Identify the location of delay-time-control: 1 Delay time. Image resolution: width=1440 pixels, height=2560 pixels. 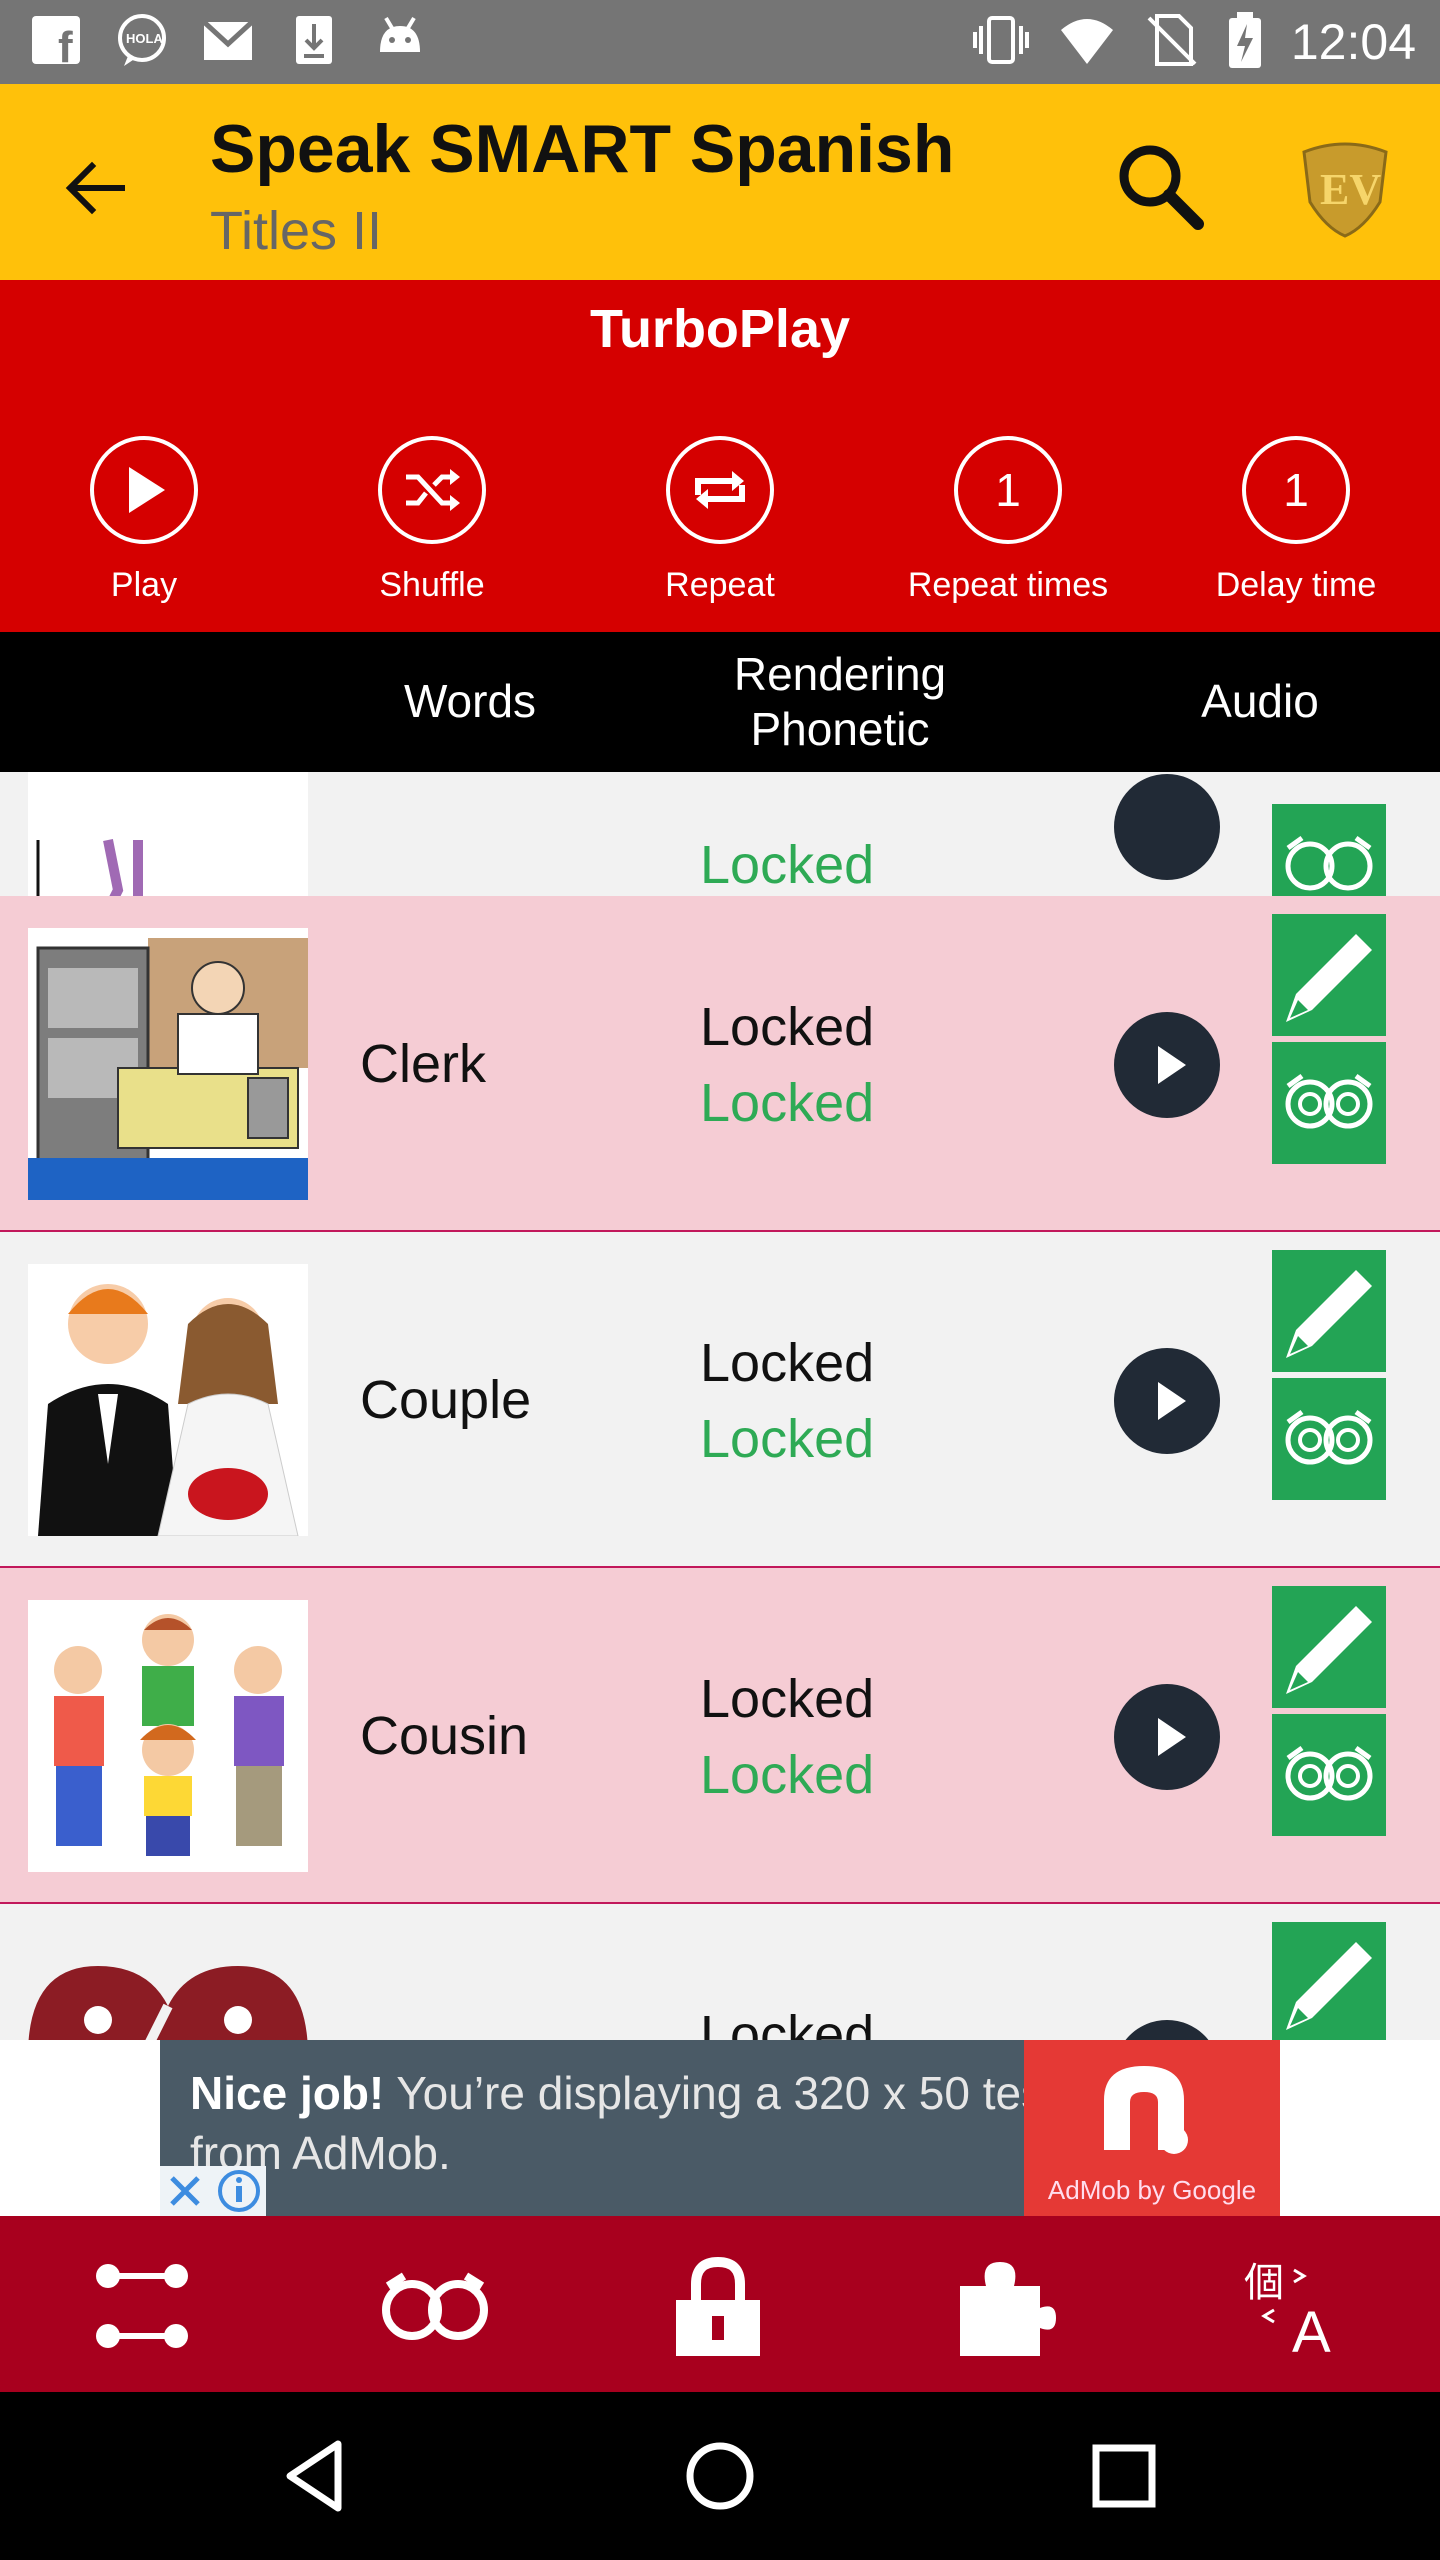
(1296, 520).